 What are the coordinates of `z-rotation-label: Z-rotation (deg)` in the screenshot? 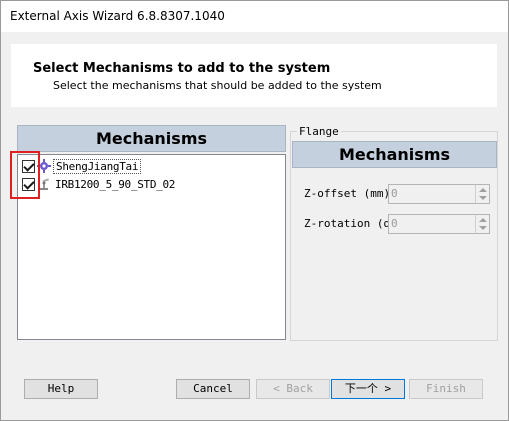 It's located at (347, 223).